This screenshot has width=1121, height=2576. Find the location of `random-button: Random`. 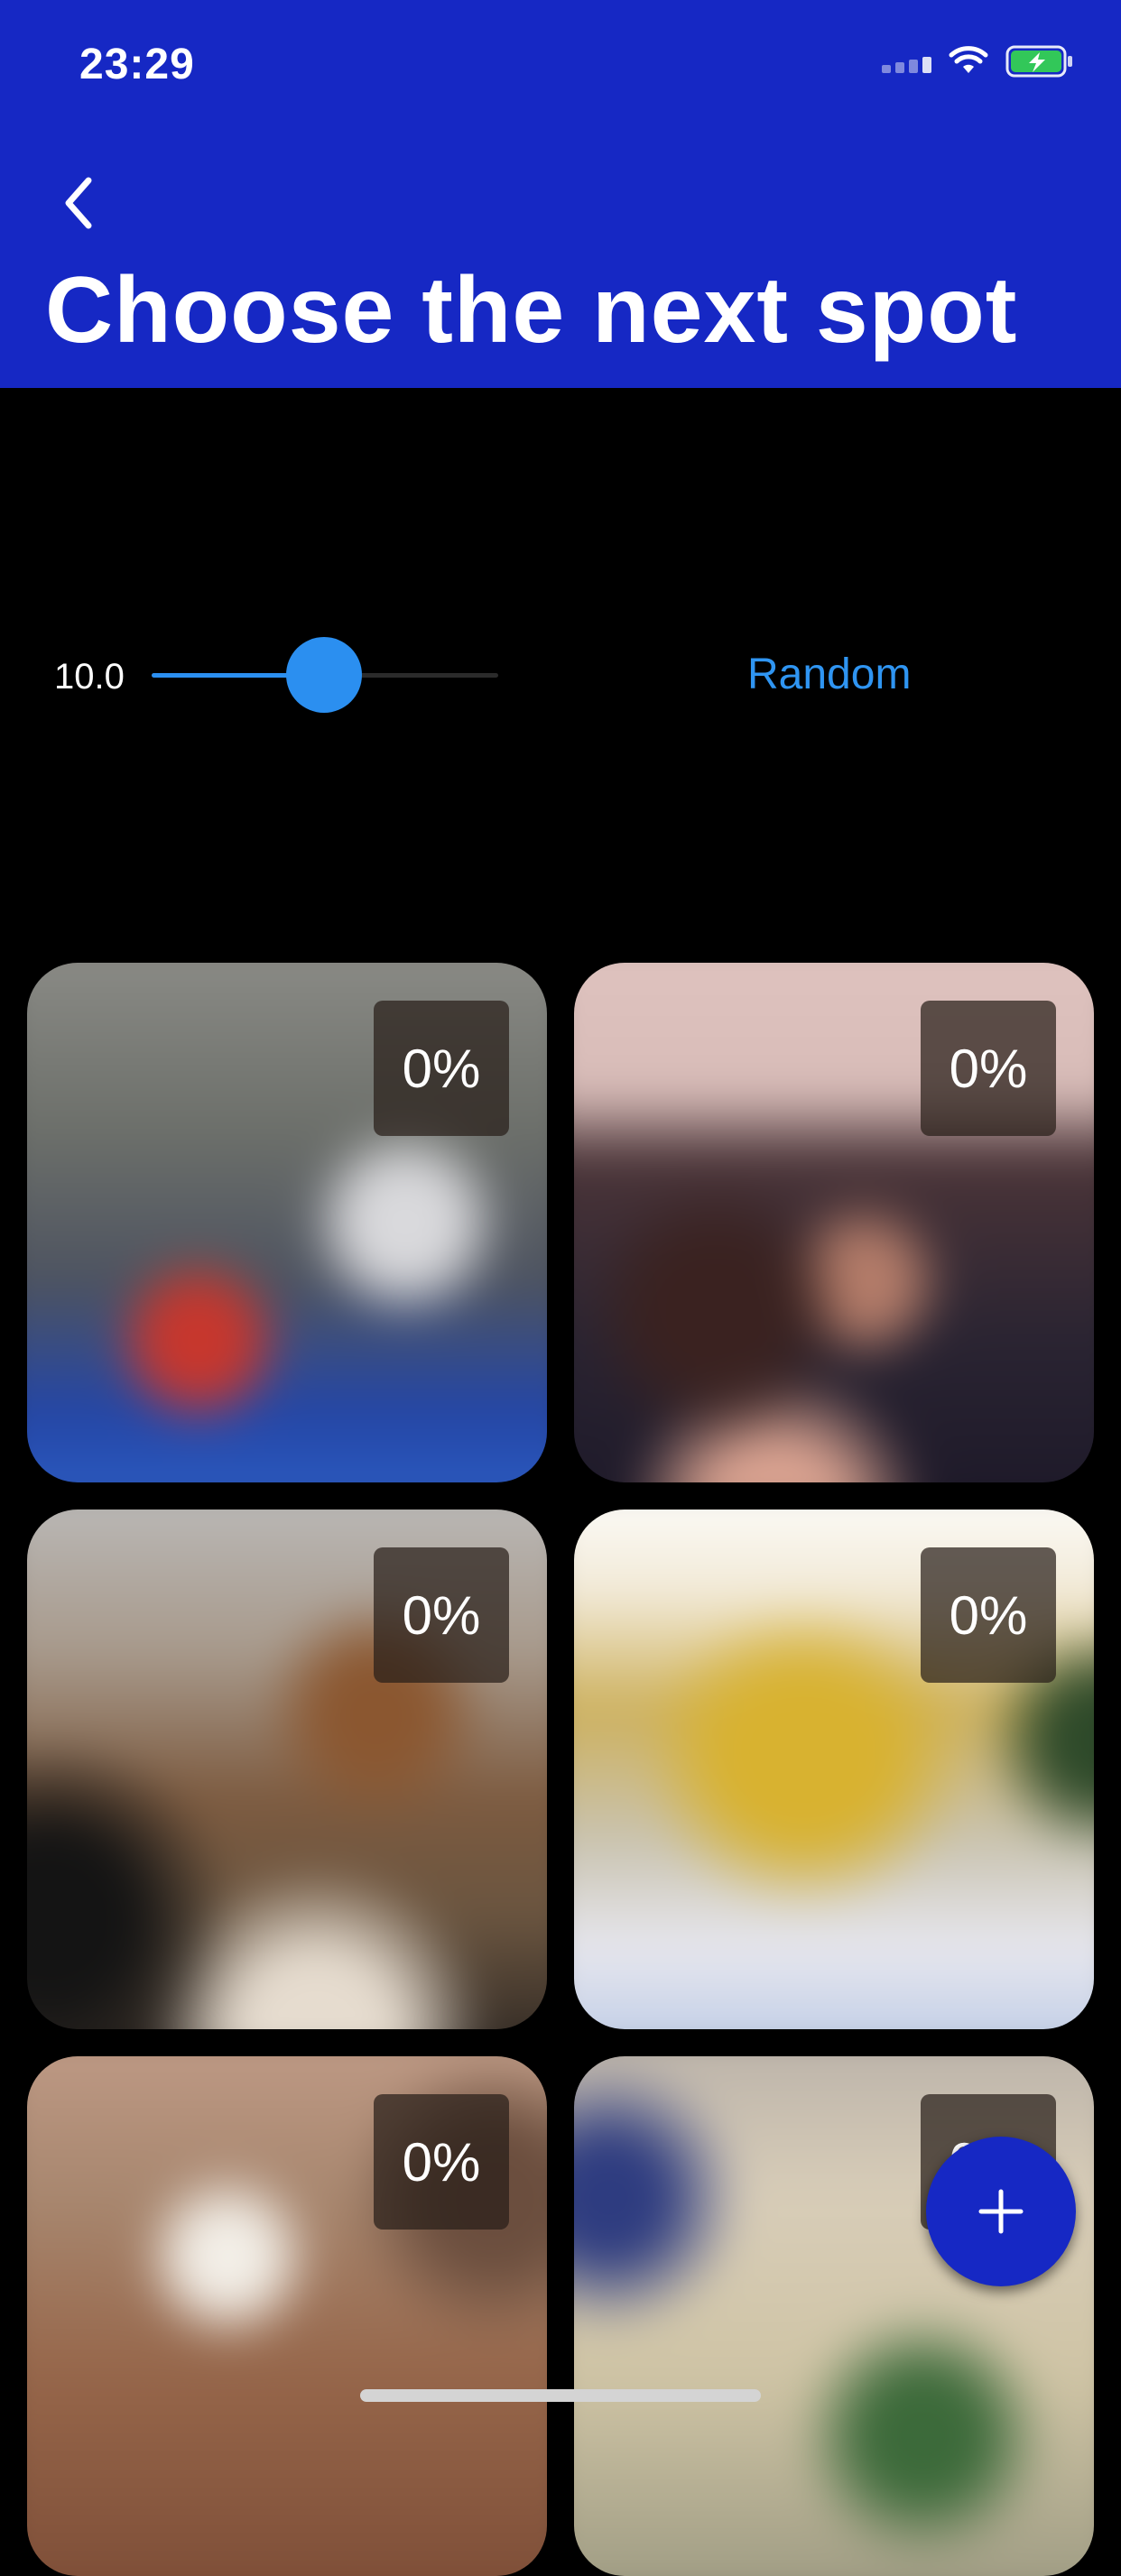

random-button: Random is located at coordinates (829, 674).